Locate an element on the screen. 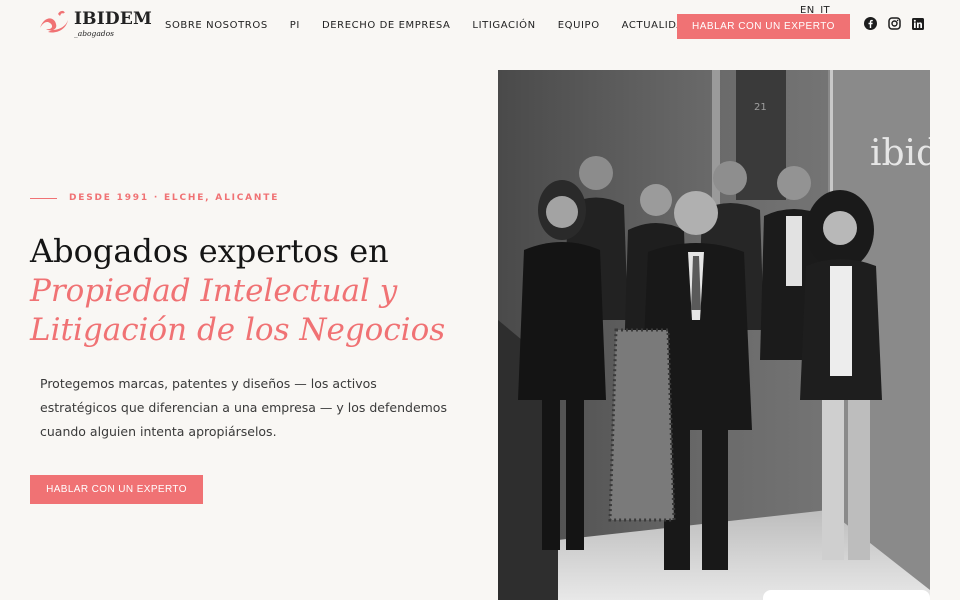  headline-accent-line-2: Litigación de los Negocios is located at coordinates (238, 330).